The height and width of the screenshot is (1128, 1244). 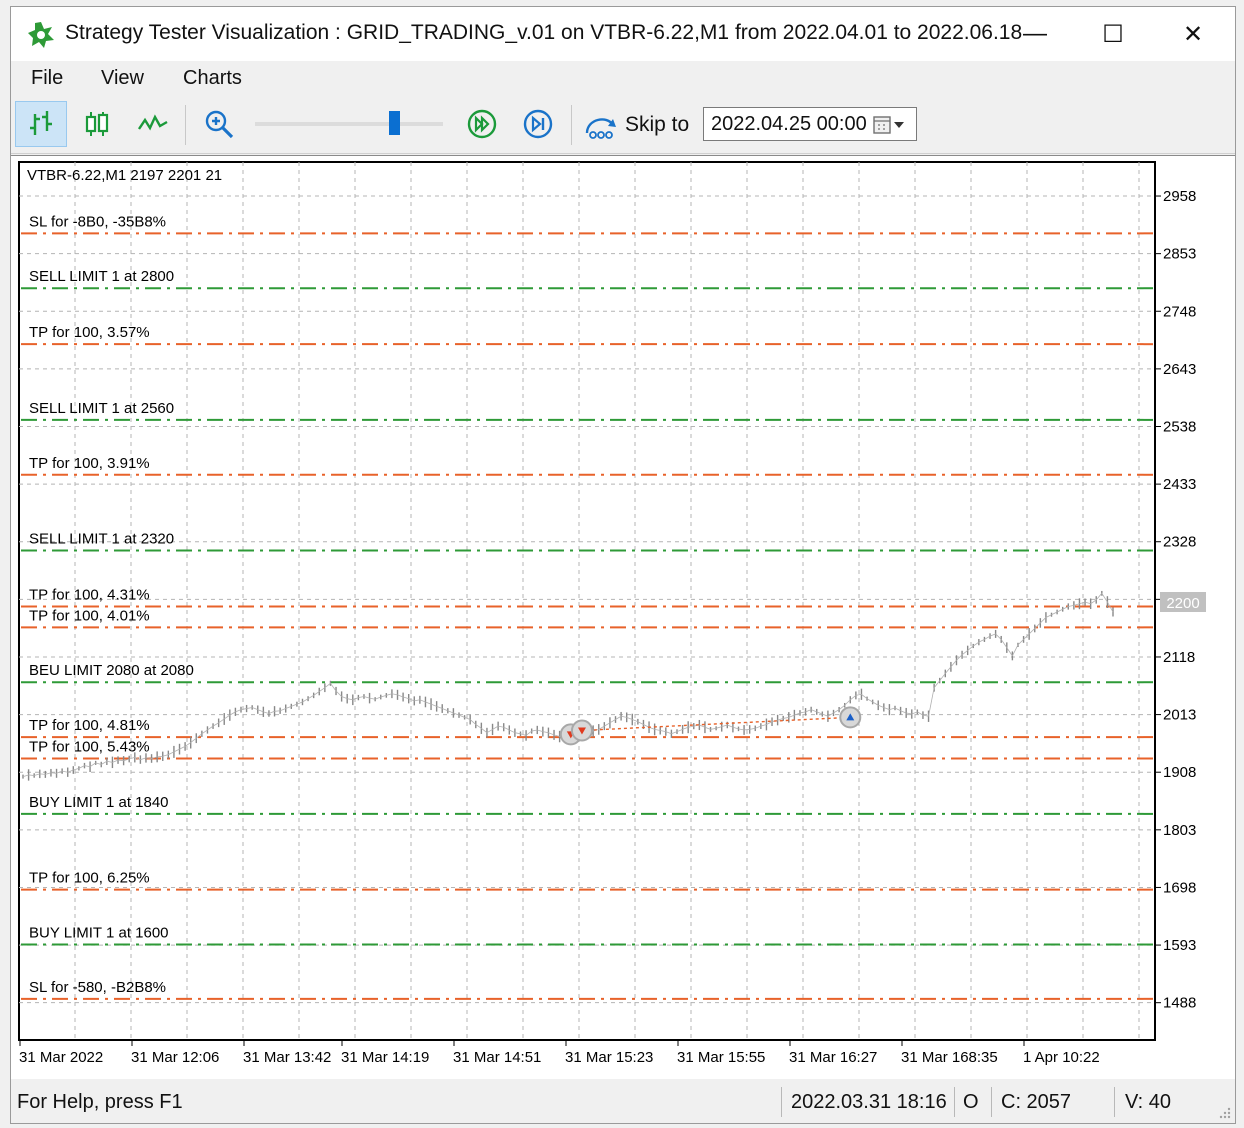 I want to click on speed-slider-thumb, so click(x=394, y=123).